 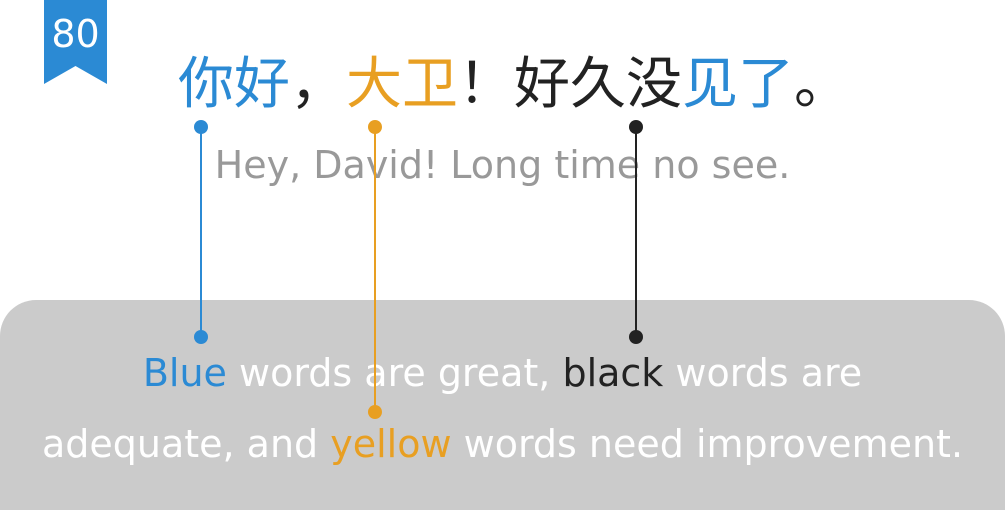 I want to click on legend-black-word: black, so click(x=613, y=373).